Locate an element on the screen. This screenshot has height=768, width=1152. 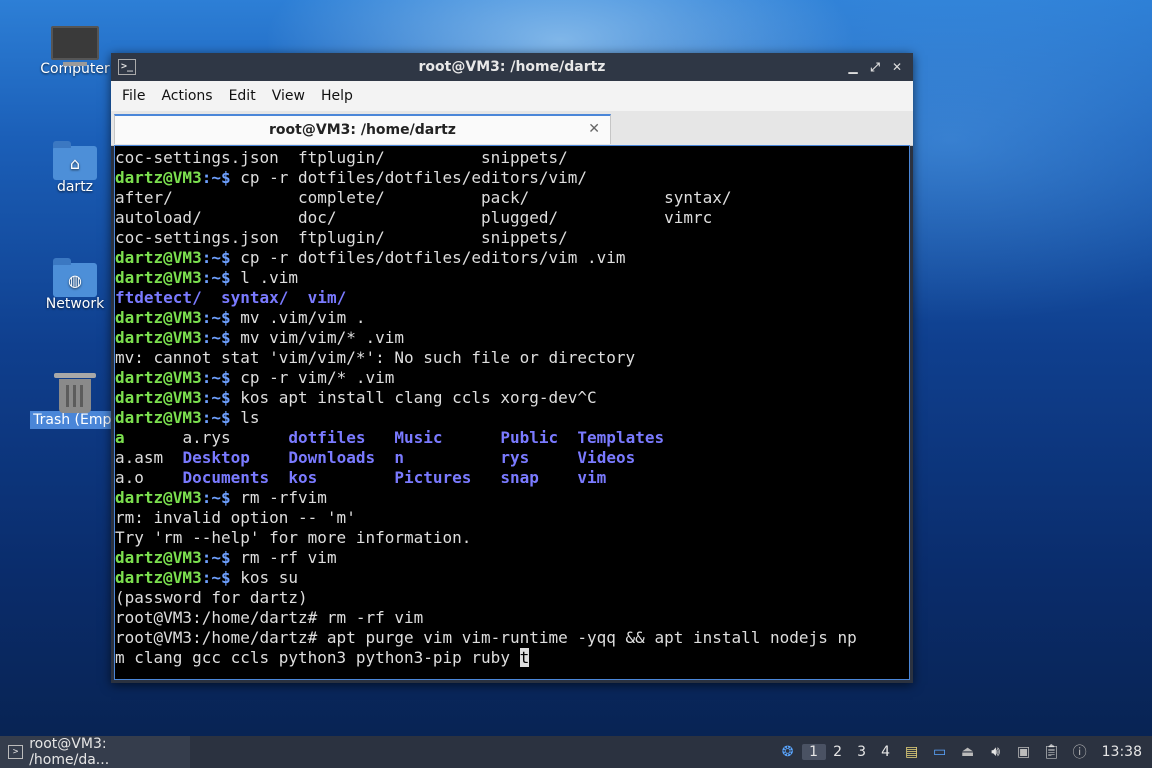
file-entry: a is located at coordinates (120, 437).